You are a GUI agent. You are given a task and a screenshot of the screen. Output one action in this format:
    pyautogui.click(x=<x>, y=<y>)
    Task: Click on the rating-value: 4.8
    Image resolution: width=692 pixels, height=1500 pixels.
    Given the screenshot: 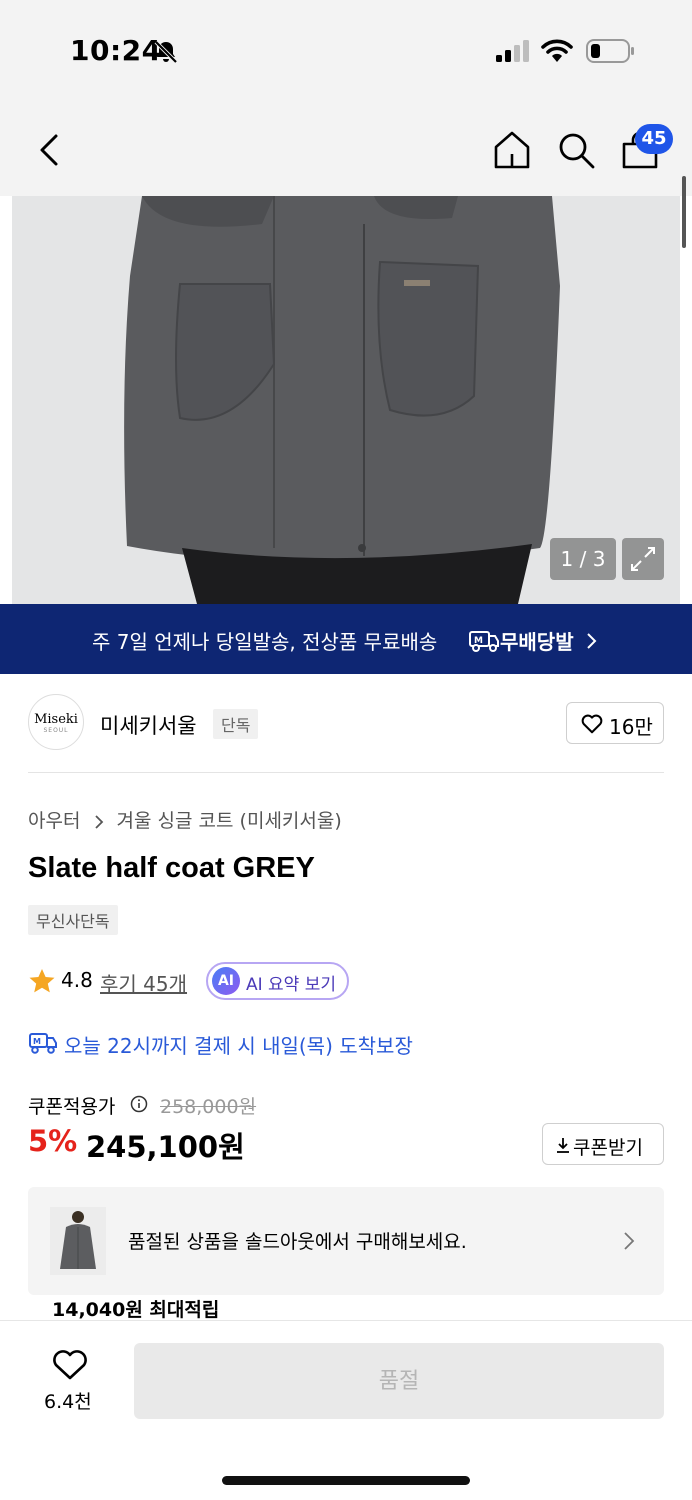 What is the action you would take?
    pyautogui.click(x=77, y=980)
    